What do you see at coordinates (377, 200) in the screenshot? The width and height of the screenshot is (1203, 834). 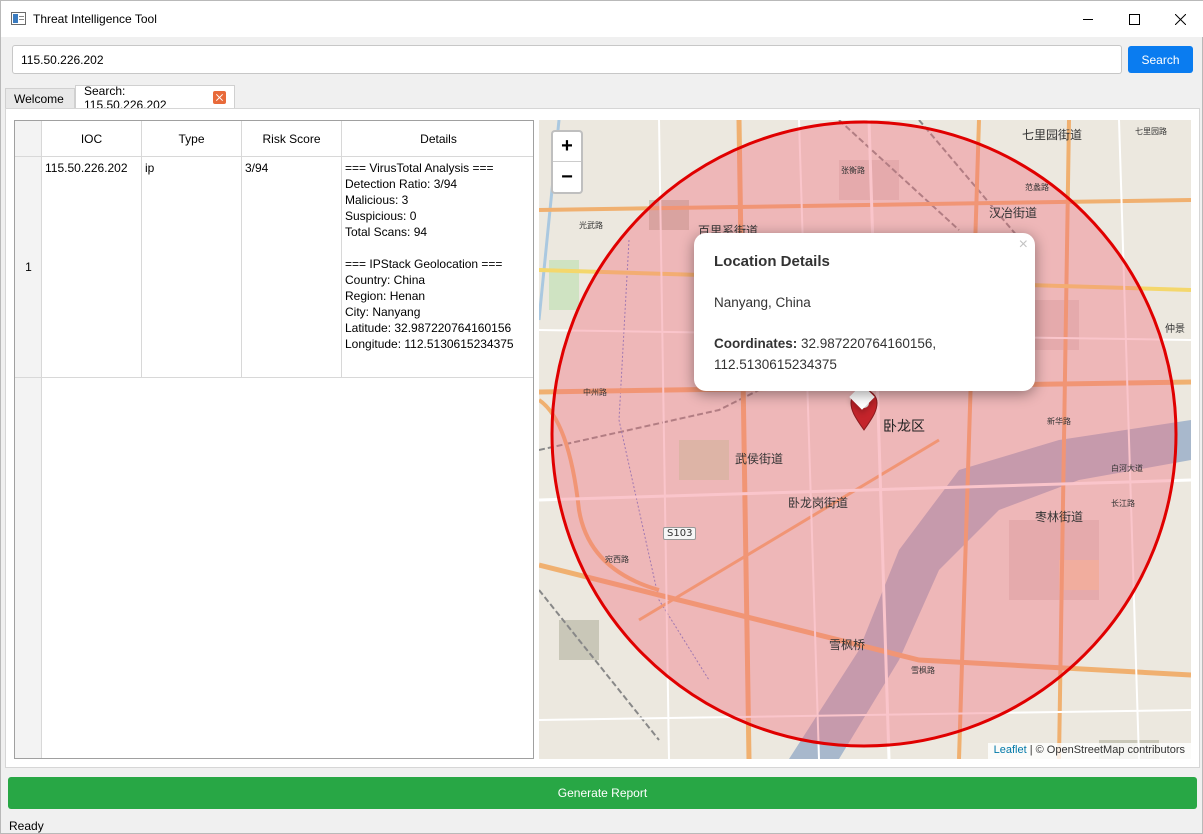 I see `details-line: Malicious: 3` at bounding box center [377, 200].